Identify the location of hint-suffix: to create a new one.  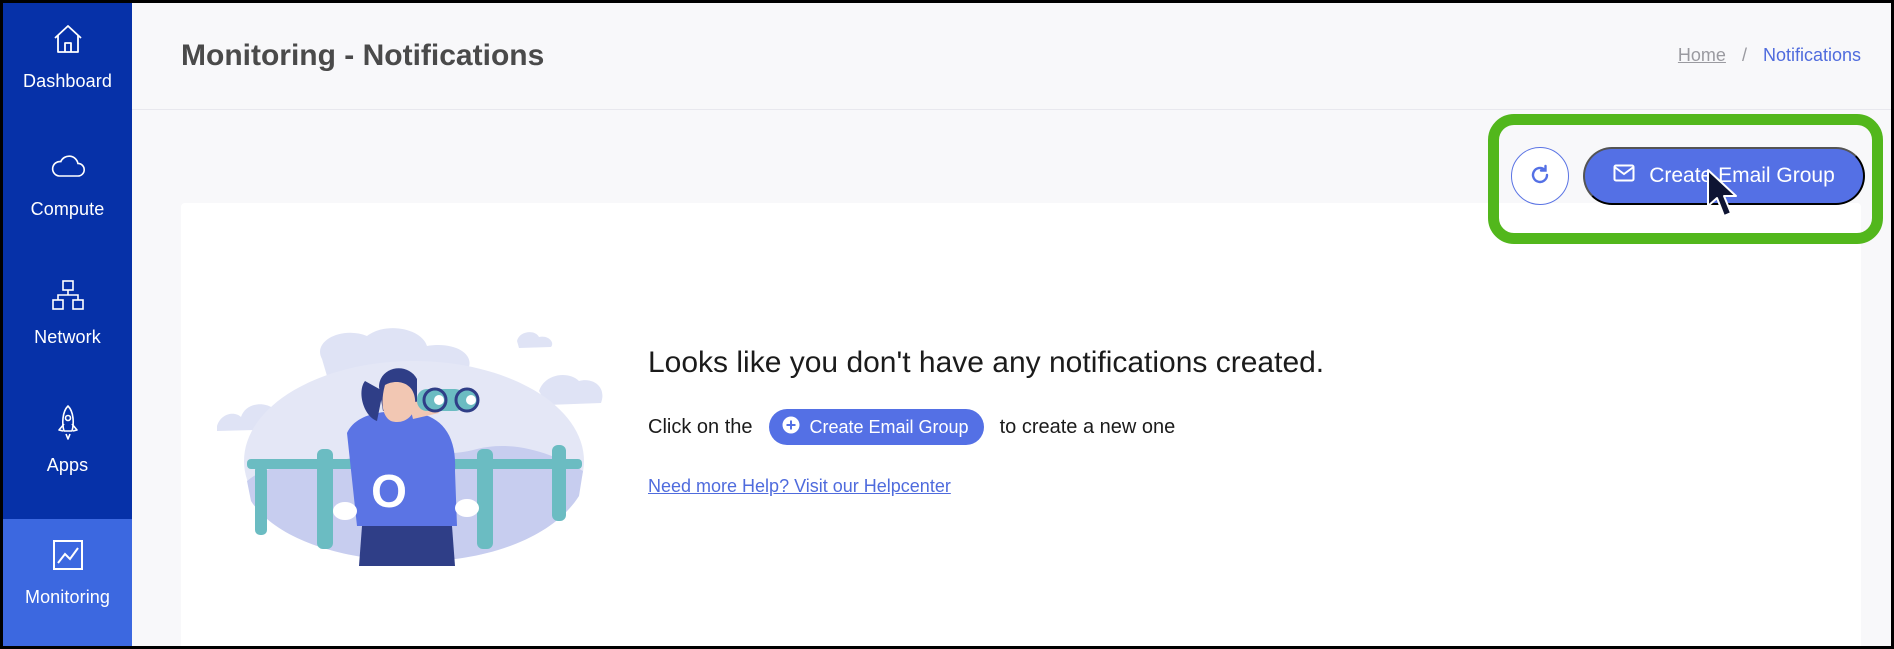
(1087, 426).